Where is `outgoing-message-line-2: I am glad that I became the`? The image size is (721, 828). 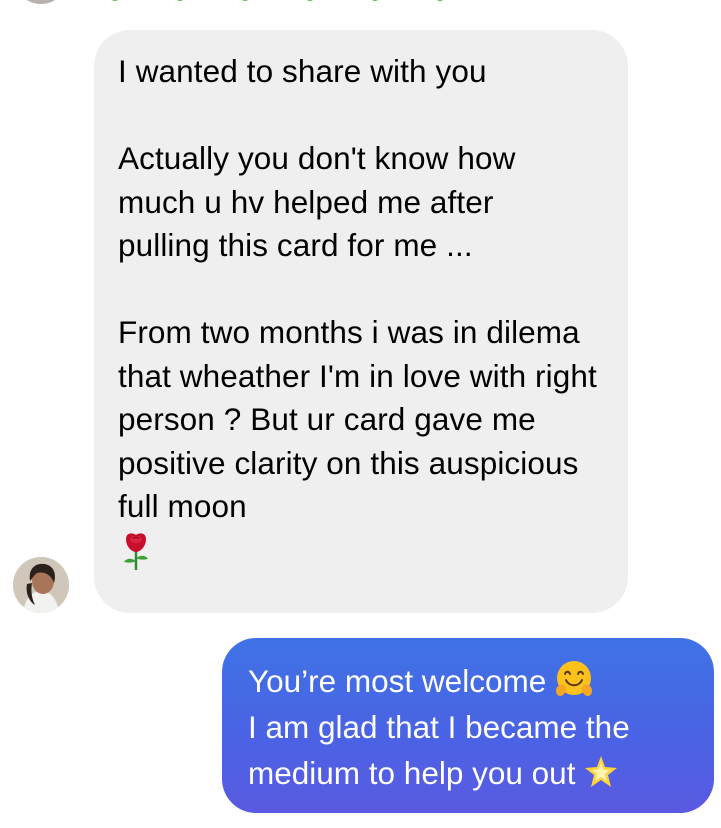 outgoing-message-line-2: I am glad that I became the is located at coordinates (439, 727).